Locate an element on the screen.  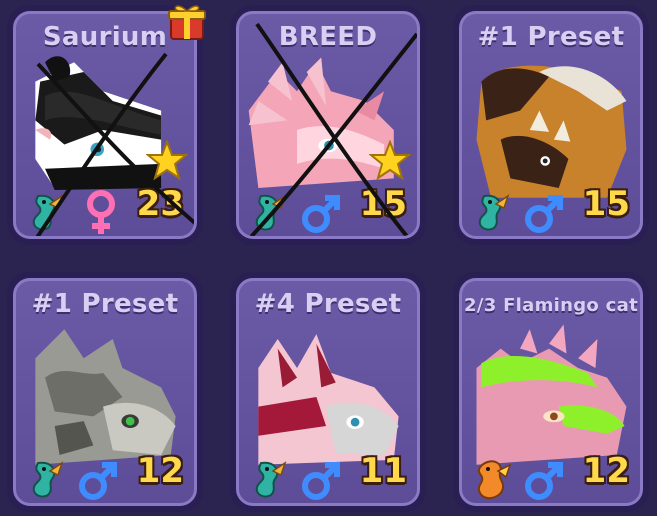
dragon-card-breed: BREED 15 is located at coordinates (328, 125).